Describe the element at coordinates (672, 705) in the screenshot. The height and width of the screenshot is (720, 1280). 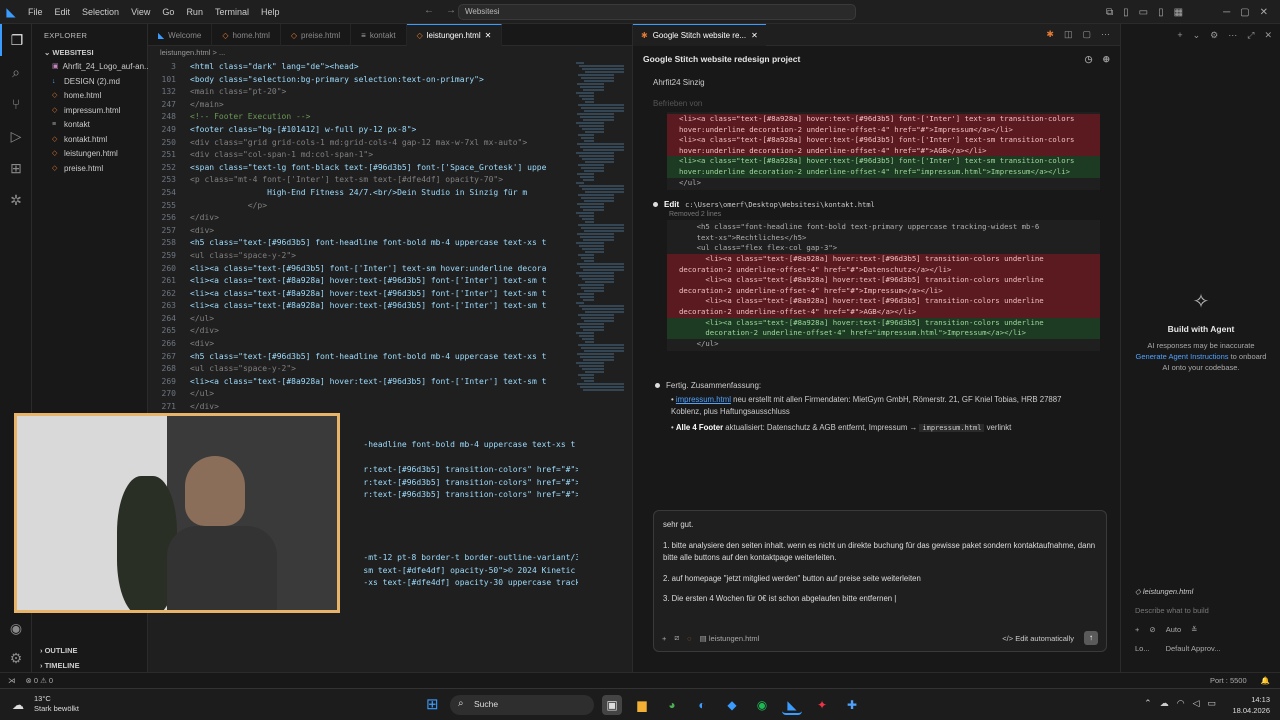
I see `chrome-icon: ◕` at that location.